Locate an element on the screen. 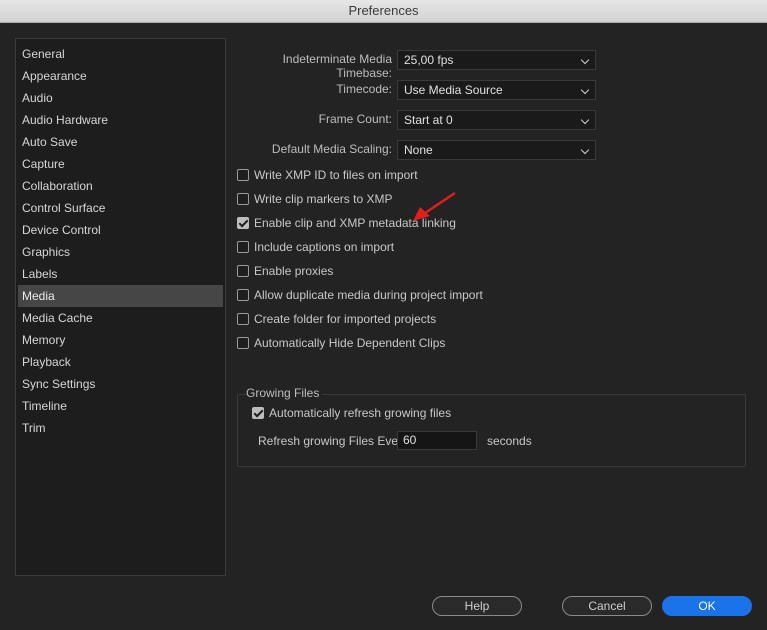  checkbox-label: Automatically Hide Dependent Clips is located at coordinates (350, 343).